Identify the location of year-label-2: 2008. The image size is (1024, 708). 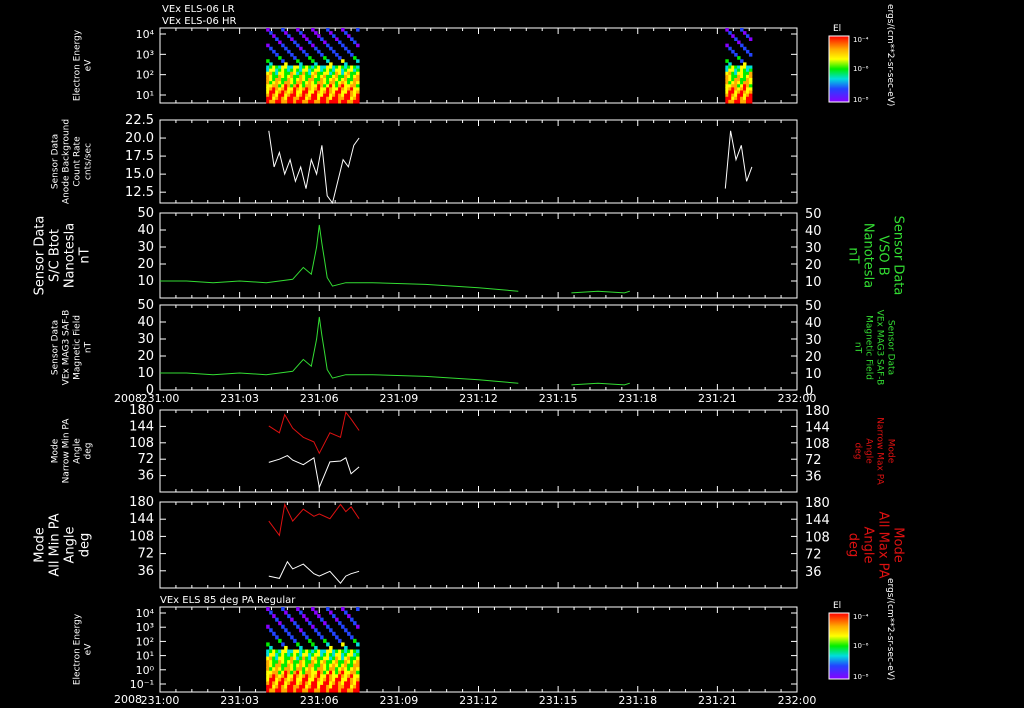
(128, 699).